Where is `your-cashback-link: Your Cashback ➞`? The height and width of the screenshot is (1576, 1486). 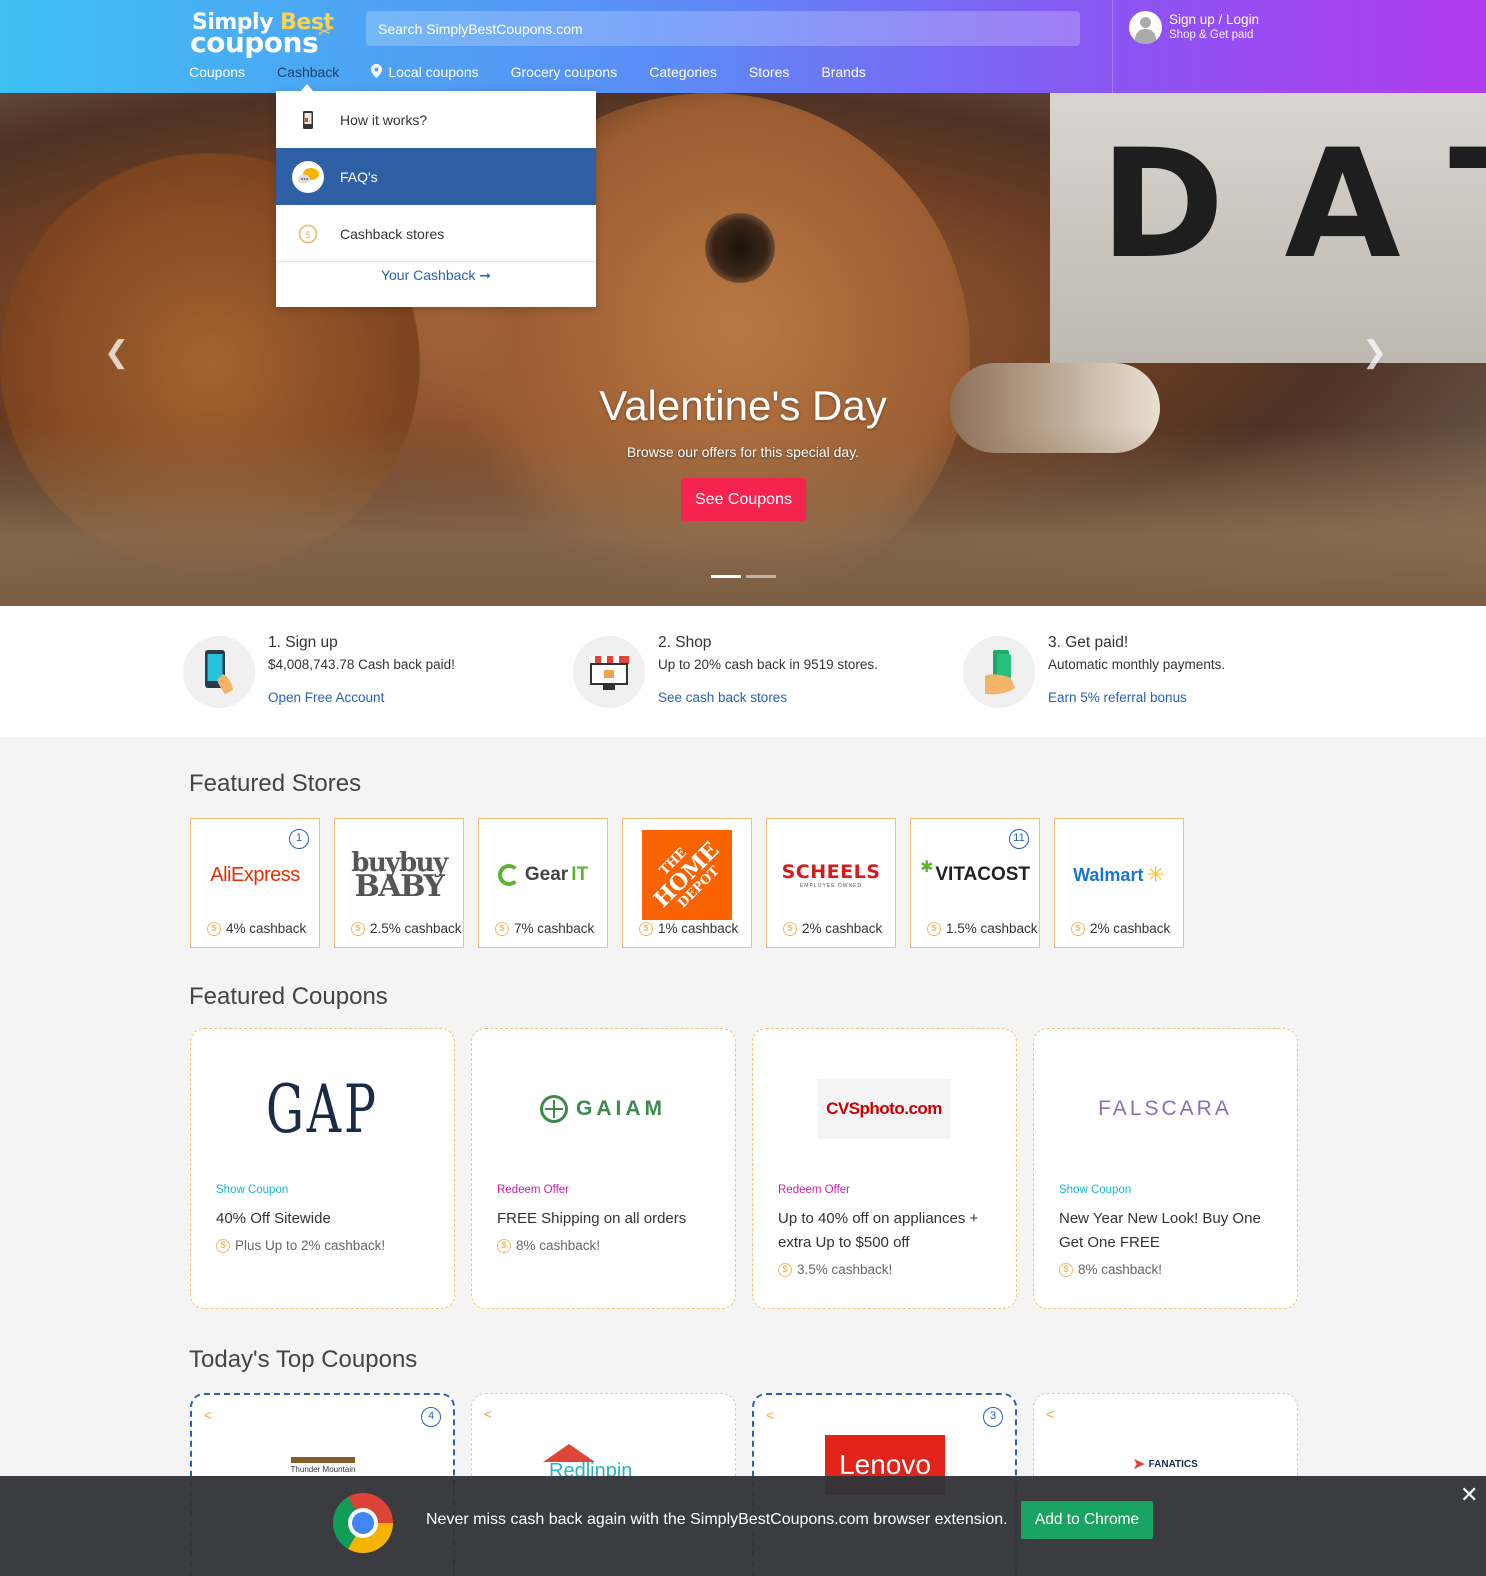 your-cashback-link: Your Cashback ➞ is located at coordinates (436, 275).